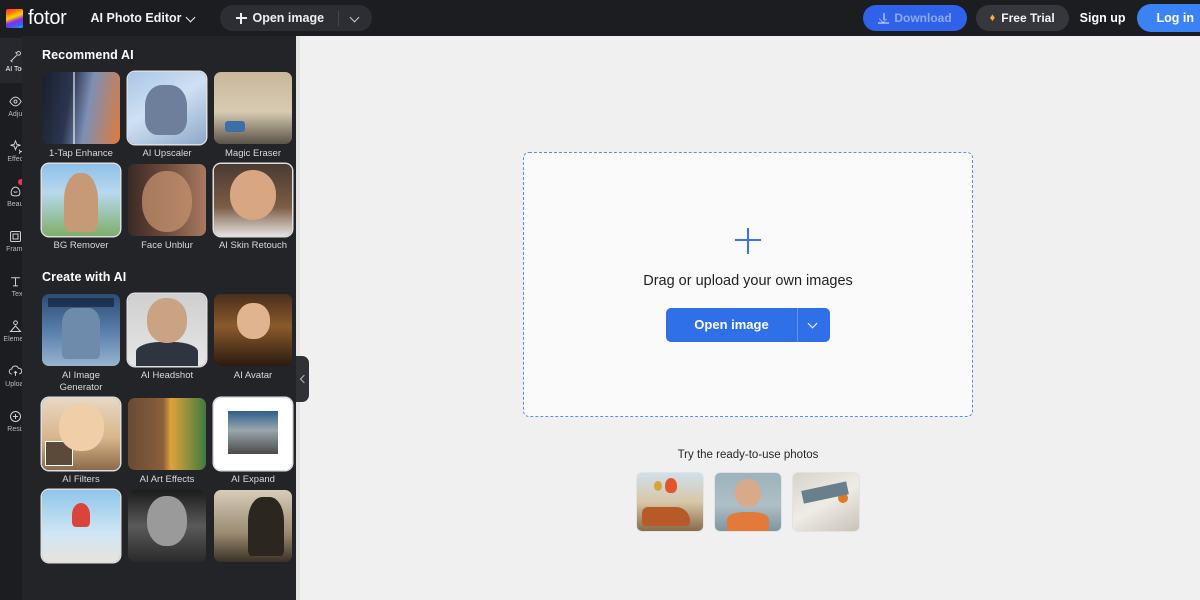  Describe the element at coordinates (11, 150) in the screenshot. I see `rail-item-effects: Effects` at that location.